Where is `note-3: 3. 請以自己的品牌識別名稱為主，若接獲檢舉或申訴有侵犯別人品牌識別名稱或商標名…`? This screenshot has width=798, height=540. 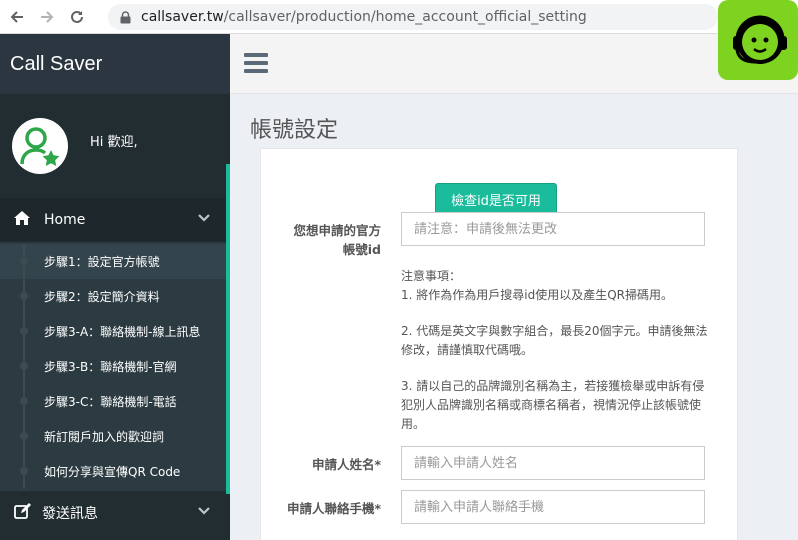
note-3: 3. 請以自己的品牌識別名稱為主，若接獲檢舉或申訴有侵犯別人品牌識別名稱或商標名… is located at coordinates (553, 405).